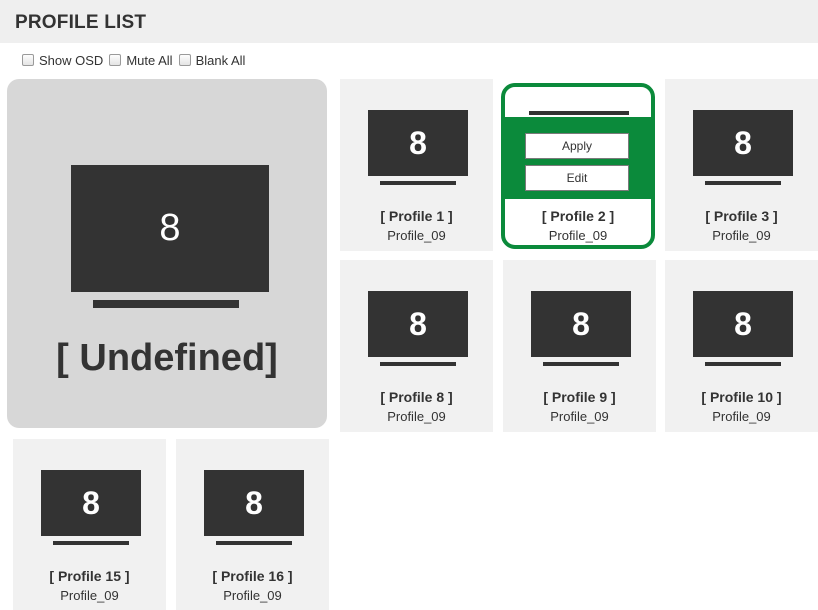 The image size is (818, 610). I want to click on header-bar: PROFILE LIST, so click(409, 21).